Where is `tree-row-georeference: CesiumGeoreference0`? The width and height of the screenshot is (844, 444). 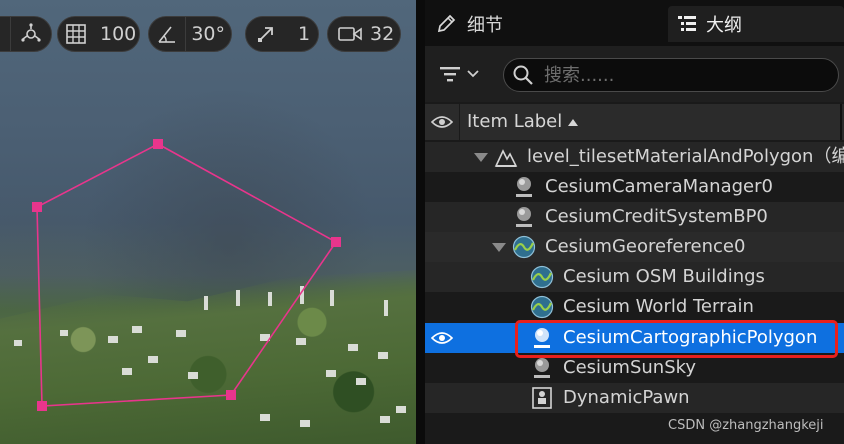
tree-row-georeference: CesiumGeoreference0 is located at coordinates (634, 247).